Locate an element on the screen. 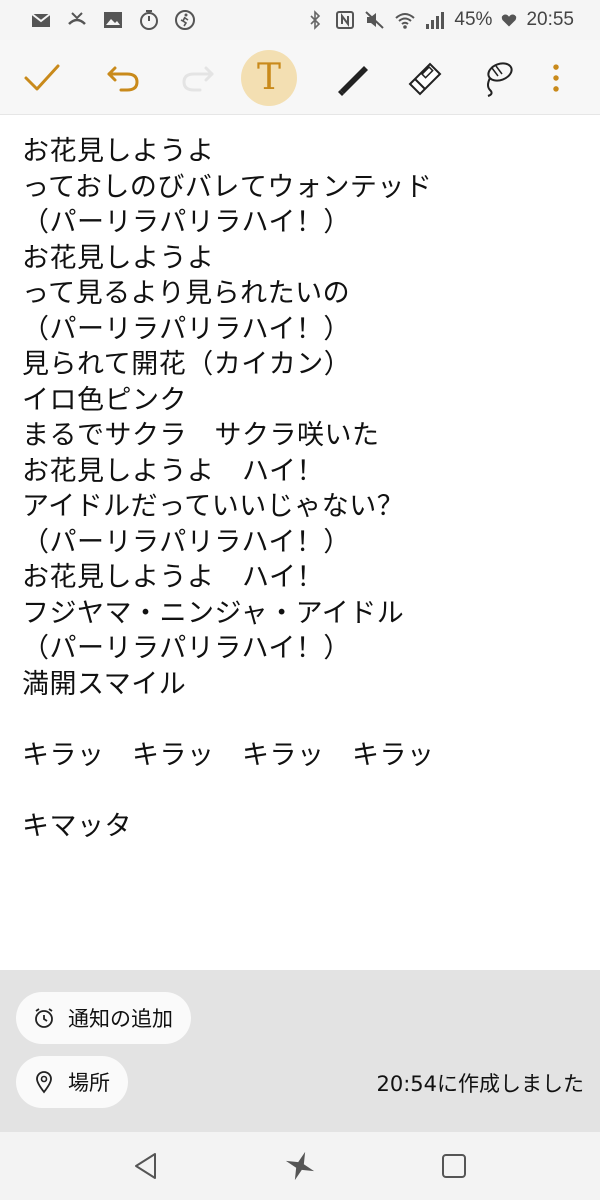  note-line: 見られて開花（カイカン） is located at coordinates (187, 364).